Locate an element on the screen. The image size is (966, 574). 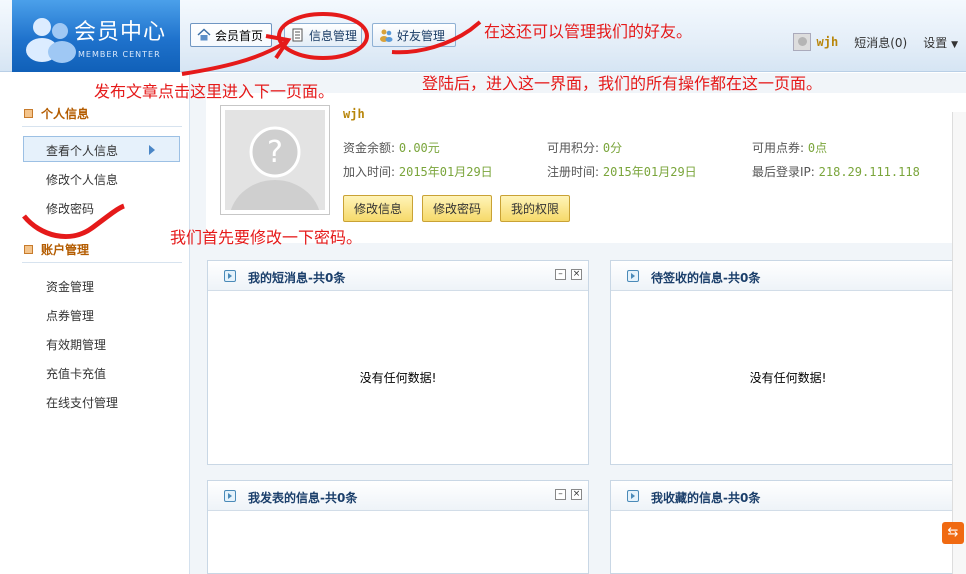
coupons-value: 0点 is located at coordinates (817, 148).